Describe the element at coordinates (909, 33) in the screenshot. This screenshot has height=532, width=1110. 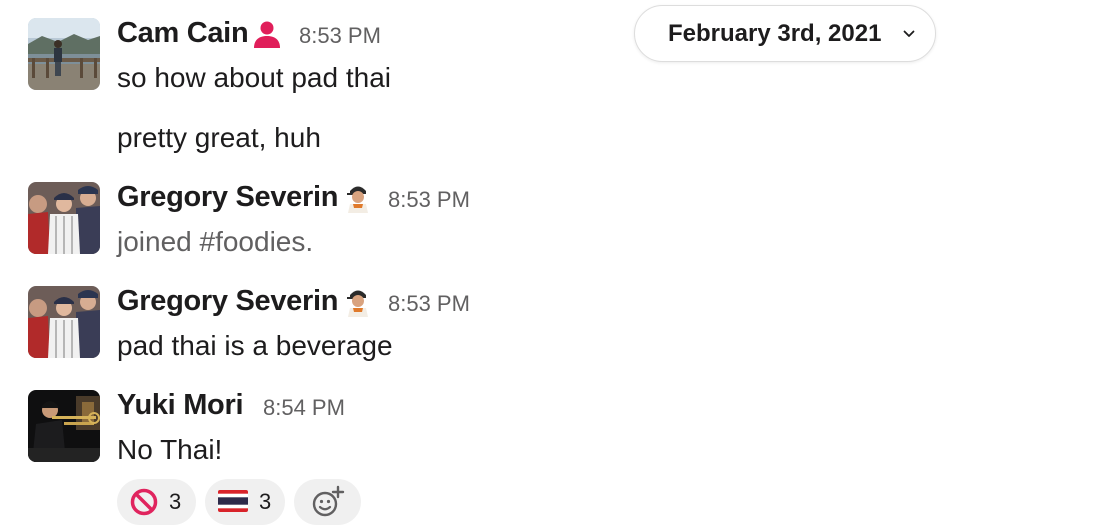
I see `chevron-down-icon` at that location.